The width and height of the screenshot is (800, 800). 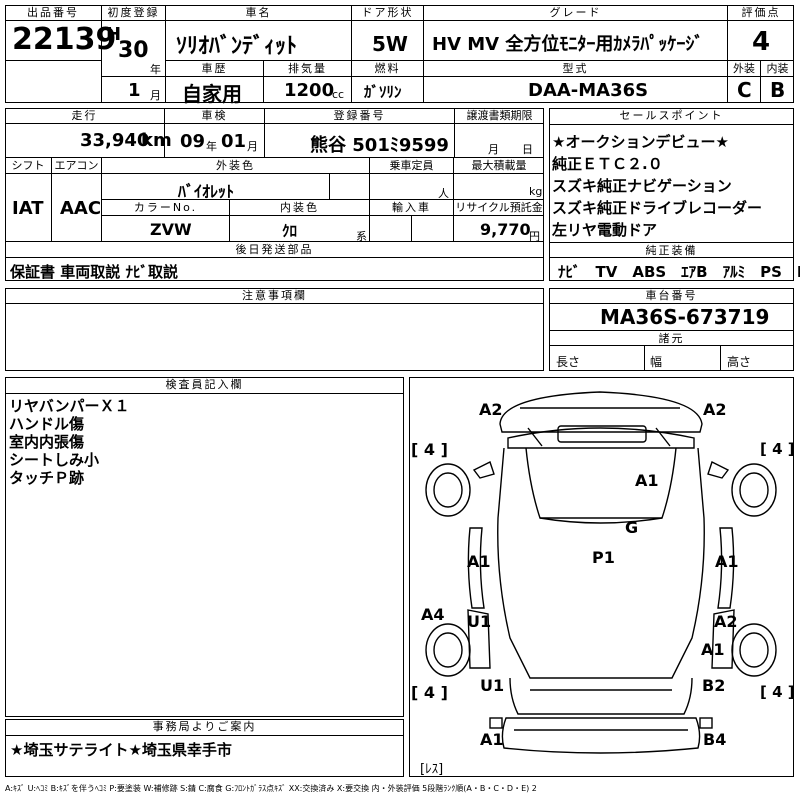 What do you see at coordinates (713, 649) in the screenshot?
I see `mark-a1-rr: A1` at bounding box center [713, 649].